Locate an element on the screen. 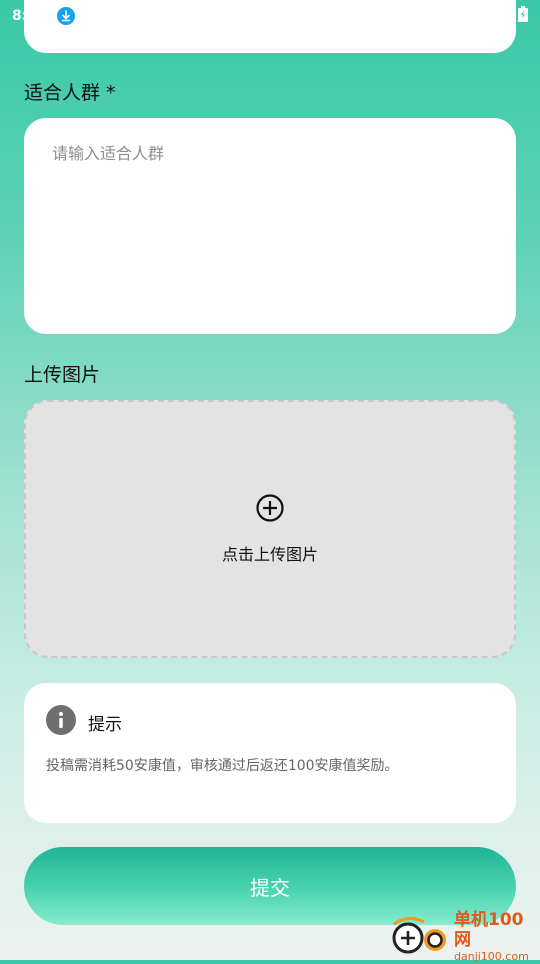 Image resolution: width=540 pixels, height=964 pixels. battery-icon is located at coordinates (523, 16).